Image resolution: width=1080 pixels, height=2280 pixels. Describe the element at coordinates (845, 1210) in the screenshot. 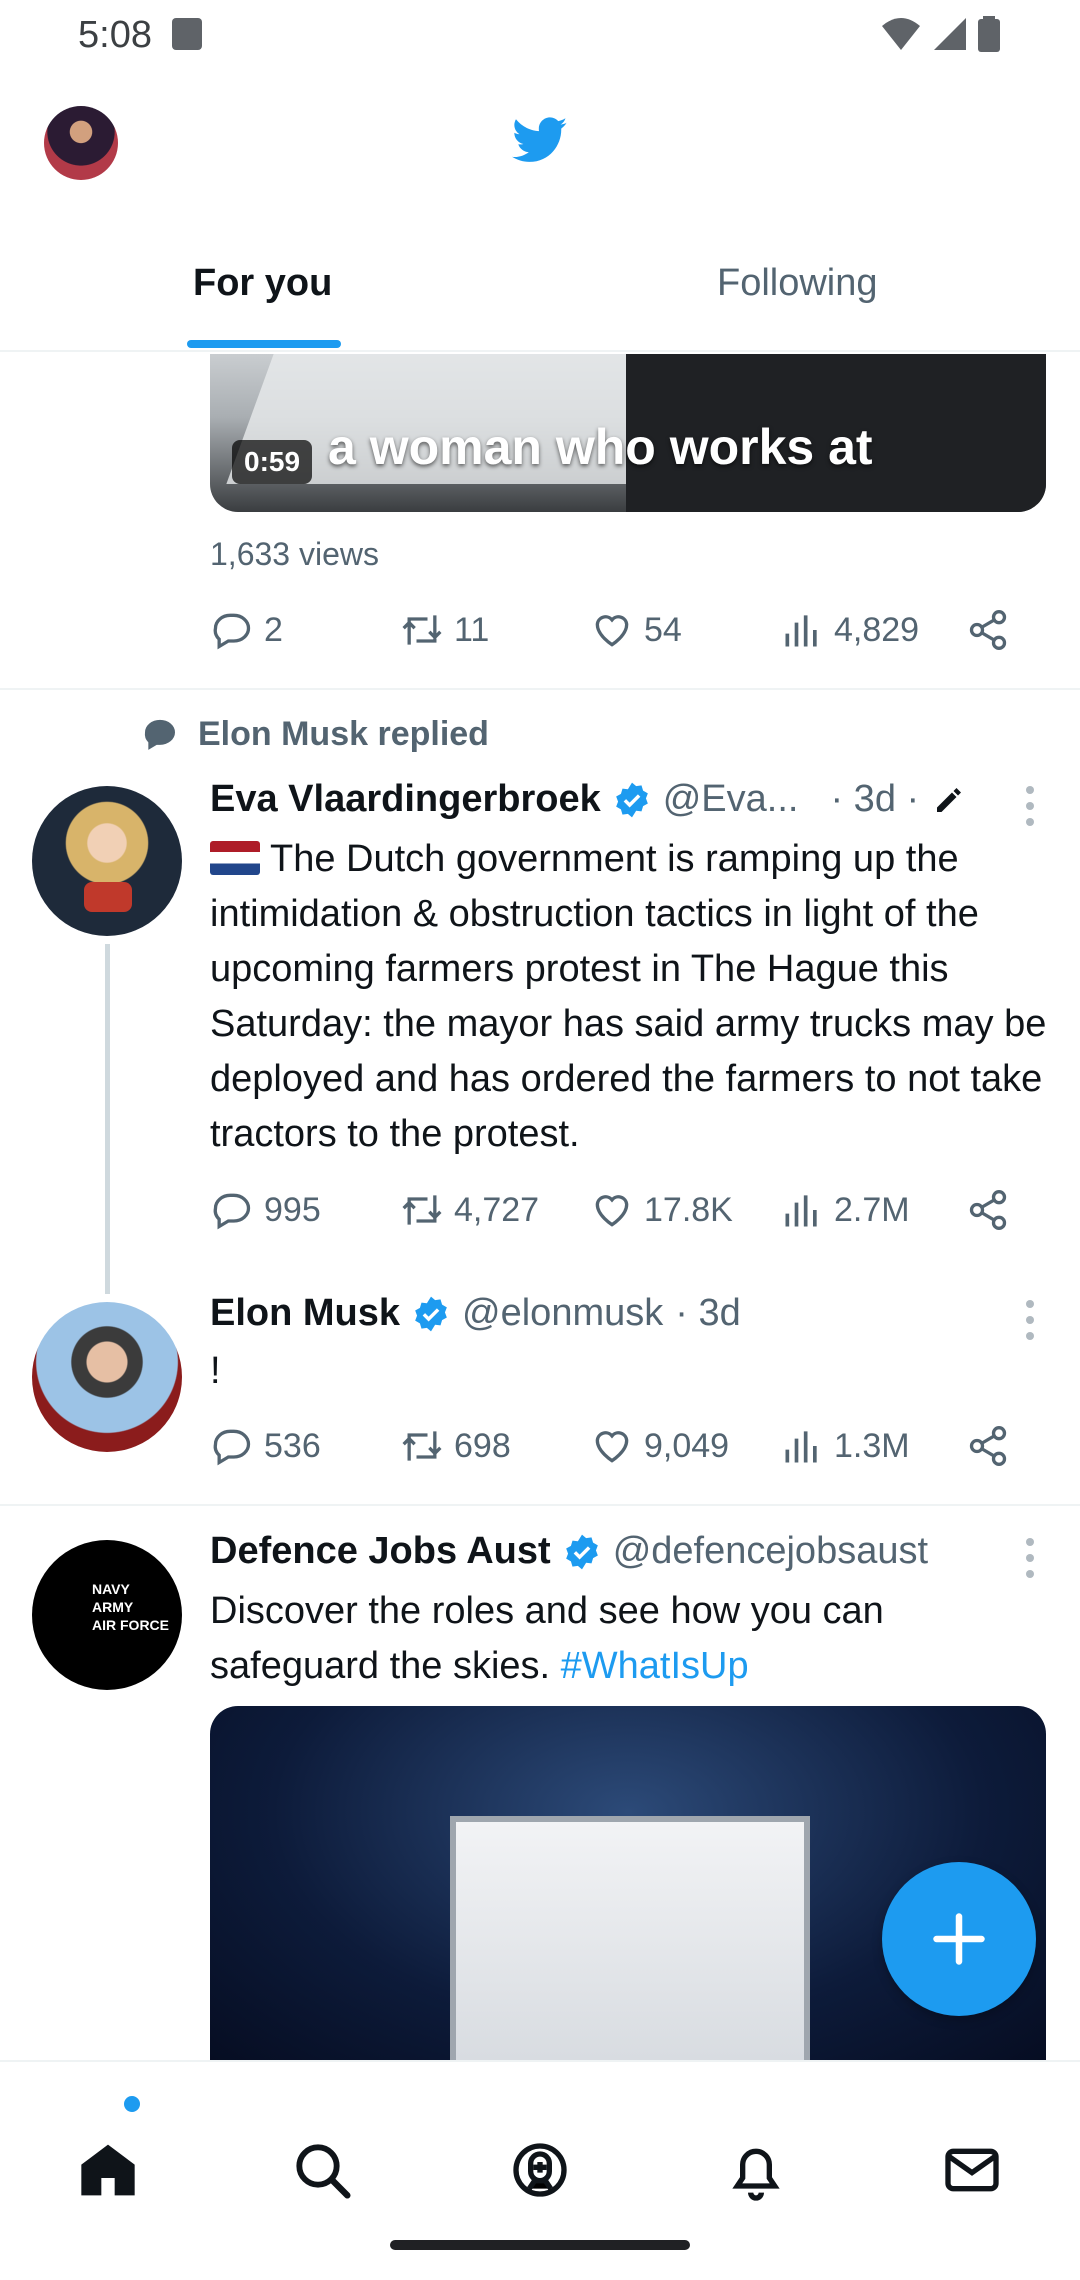

I see `views-button: 2.7M` at that location.